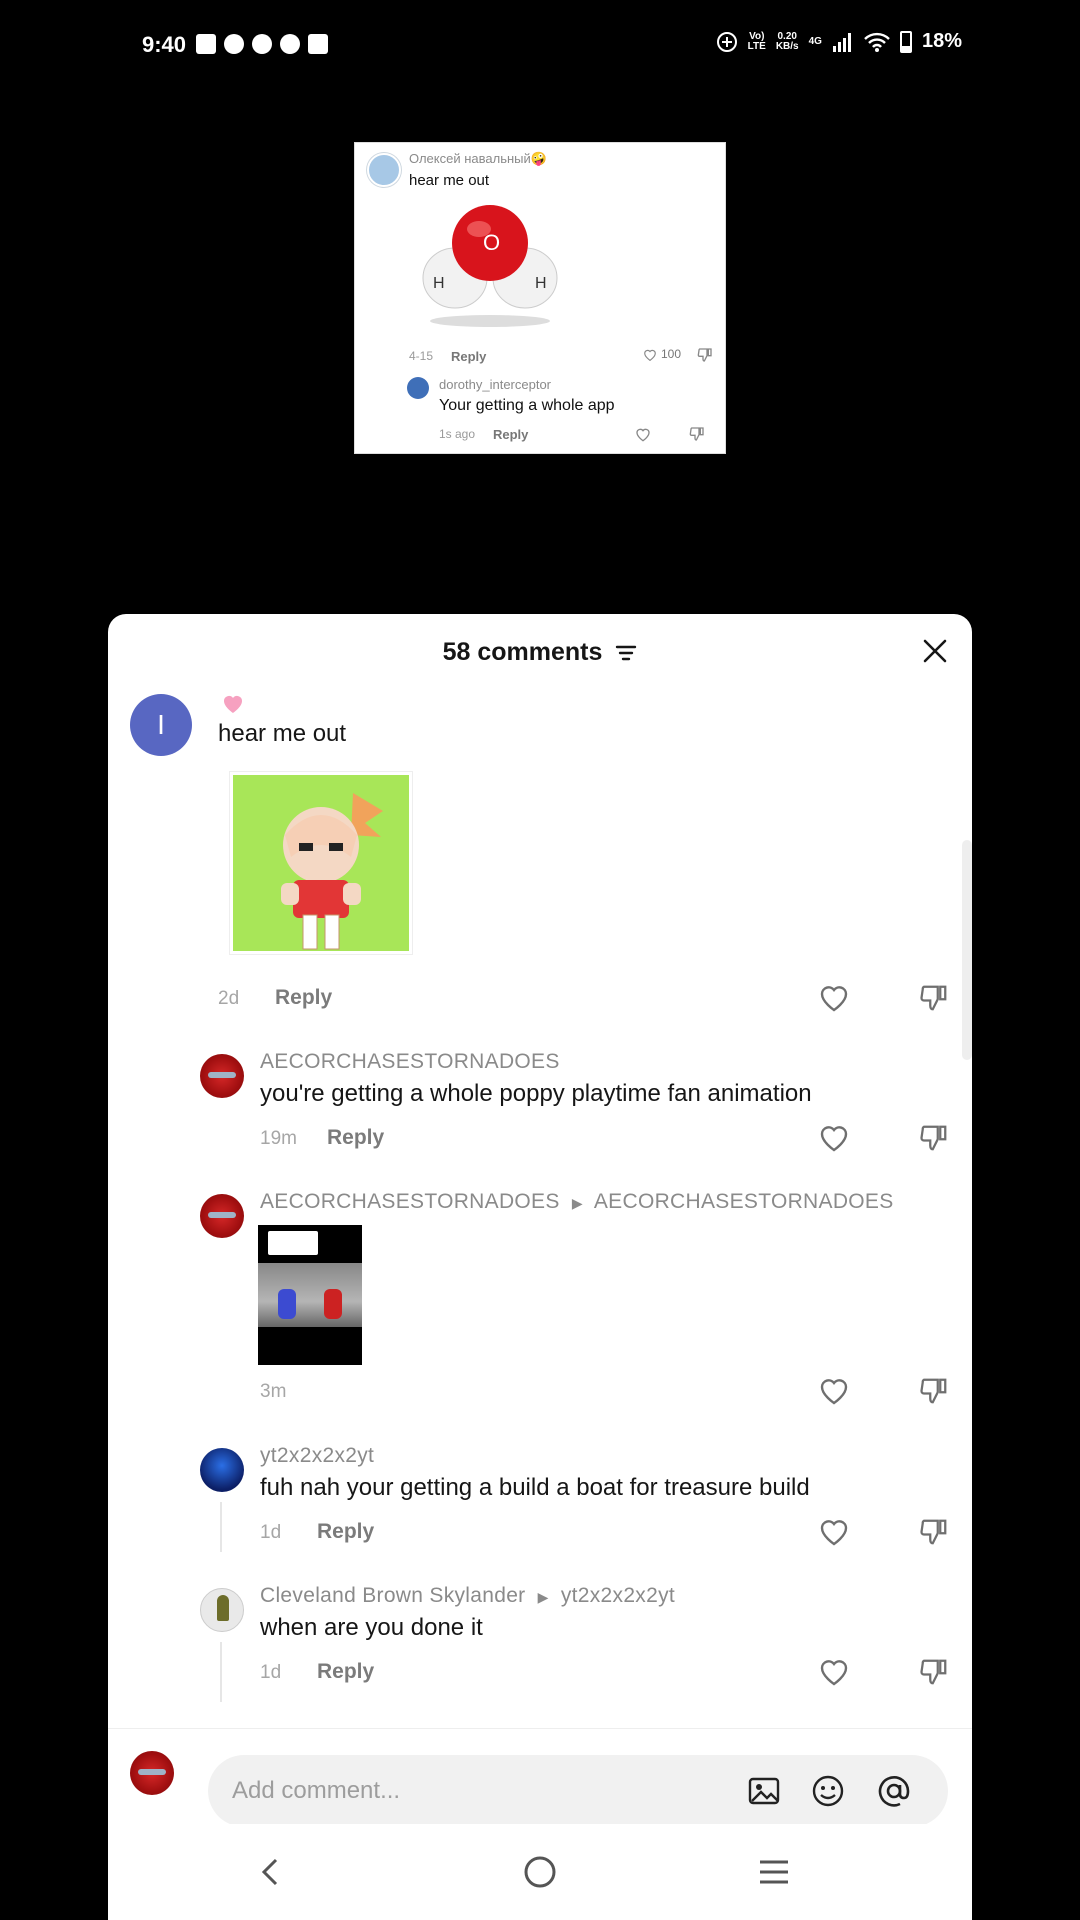 The height and width of the screenshot is (1920, 1080). I want to click on reply-to-username: AECORCHASESTORNADOES, so click(744, 1201).